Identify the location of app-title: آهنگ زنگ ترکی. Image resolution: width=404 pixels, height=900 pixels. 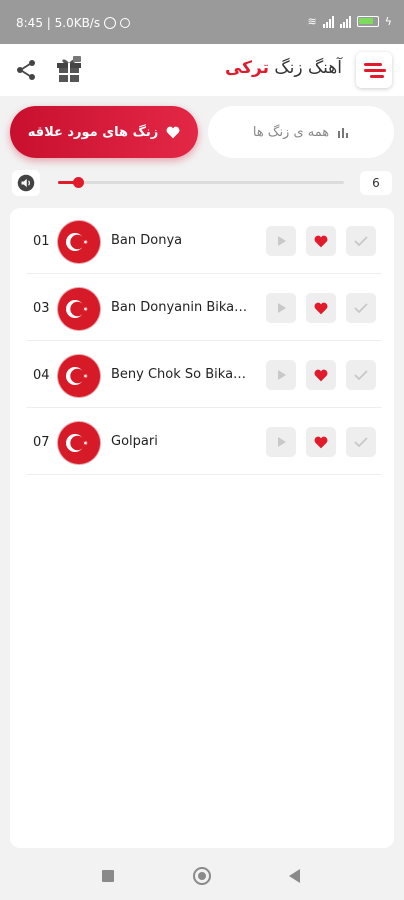
(283, 68).